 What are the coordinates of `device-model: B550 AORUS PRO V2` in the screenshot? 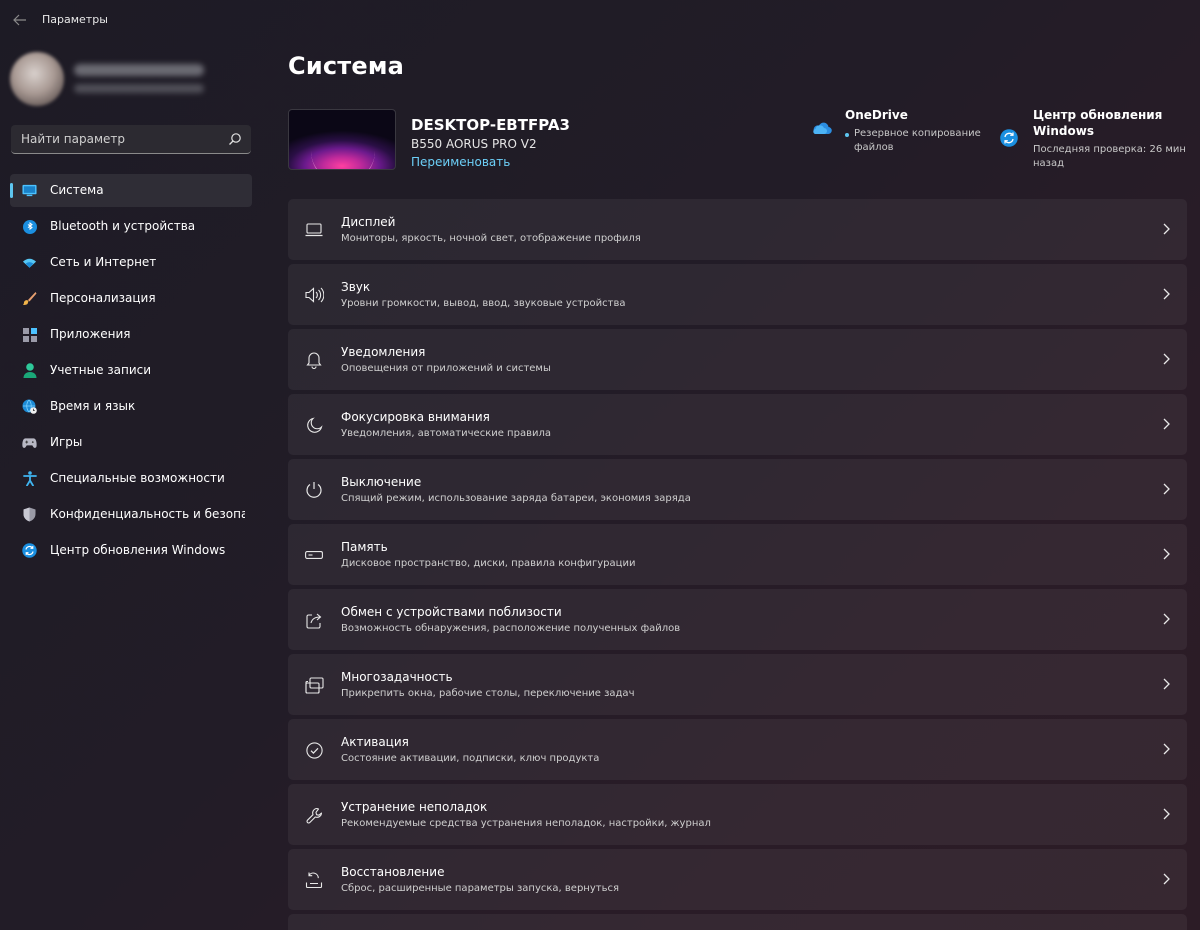 It's located at (474, 144).